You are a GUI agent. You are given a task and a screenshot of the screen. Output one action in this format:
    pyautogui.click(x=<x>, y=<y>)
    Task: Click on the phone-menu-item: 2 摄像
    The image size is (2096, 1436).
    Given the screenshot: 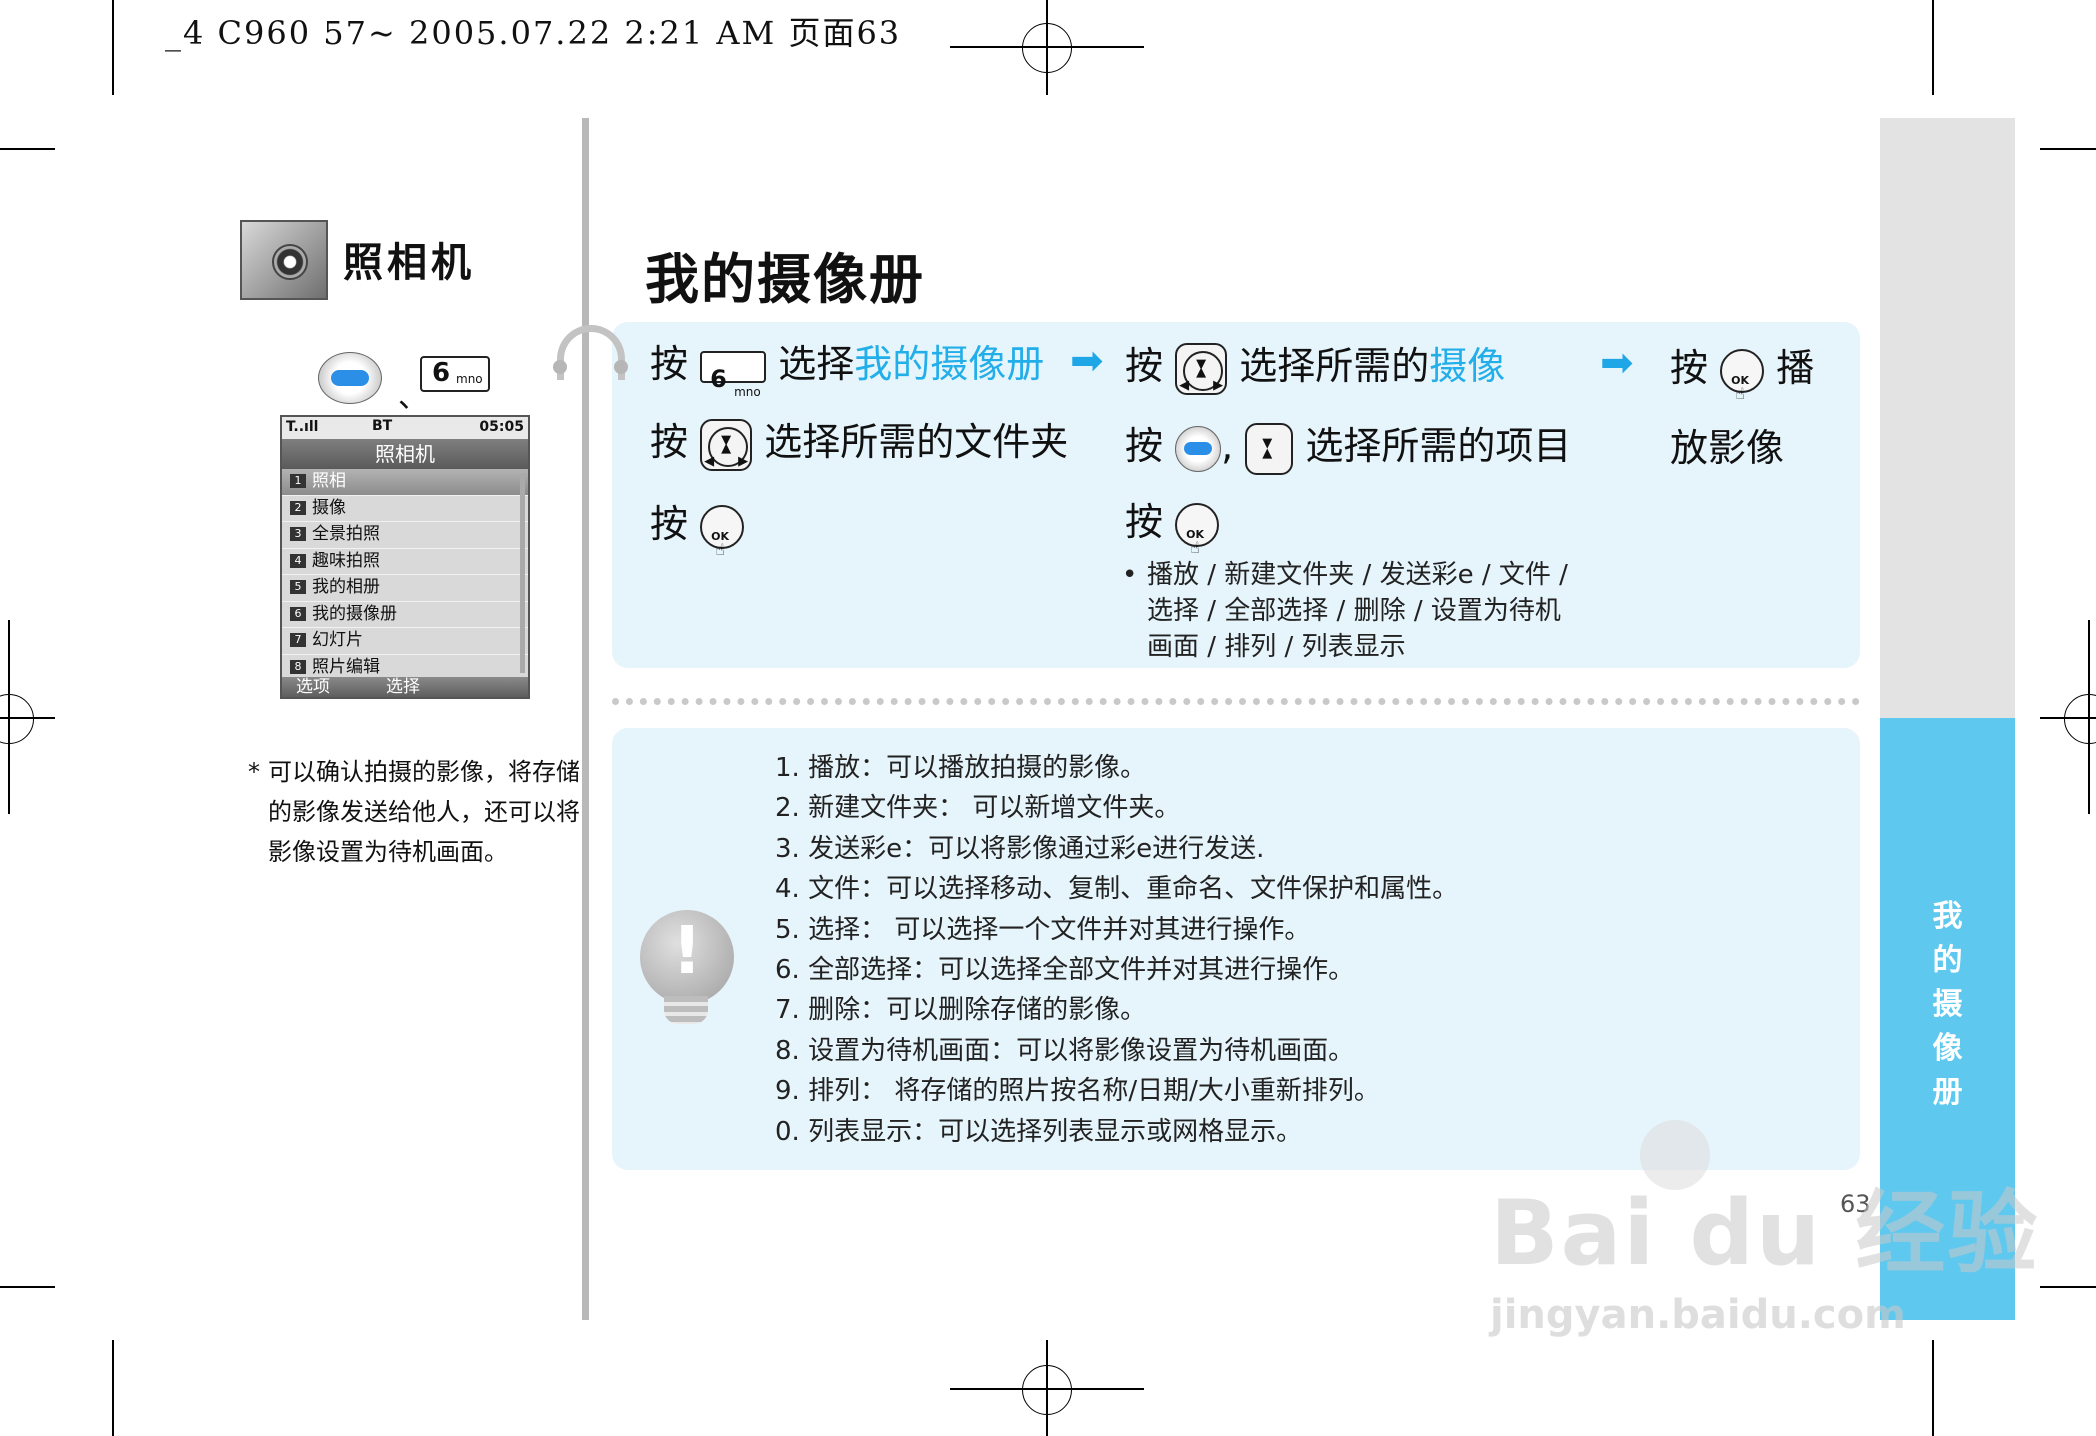 What is the action you would take?
    pyautogui.click(x=405, y=509)
    